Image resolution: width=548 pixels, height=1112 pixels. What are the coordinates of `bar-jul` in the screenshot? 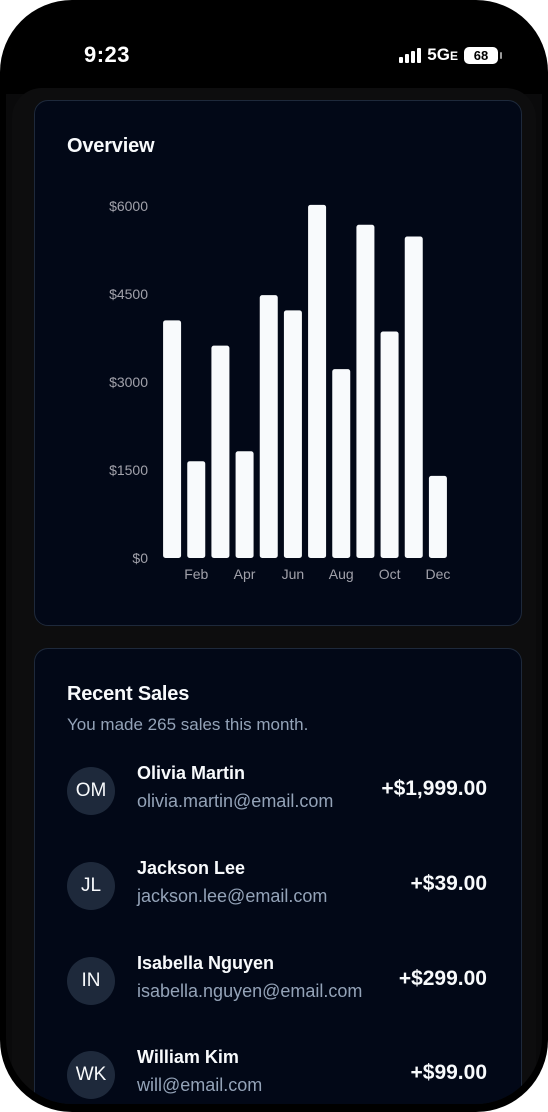 It's located at (317, 381).